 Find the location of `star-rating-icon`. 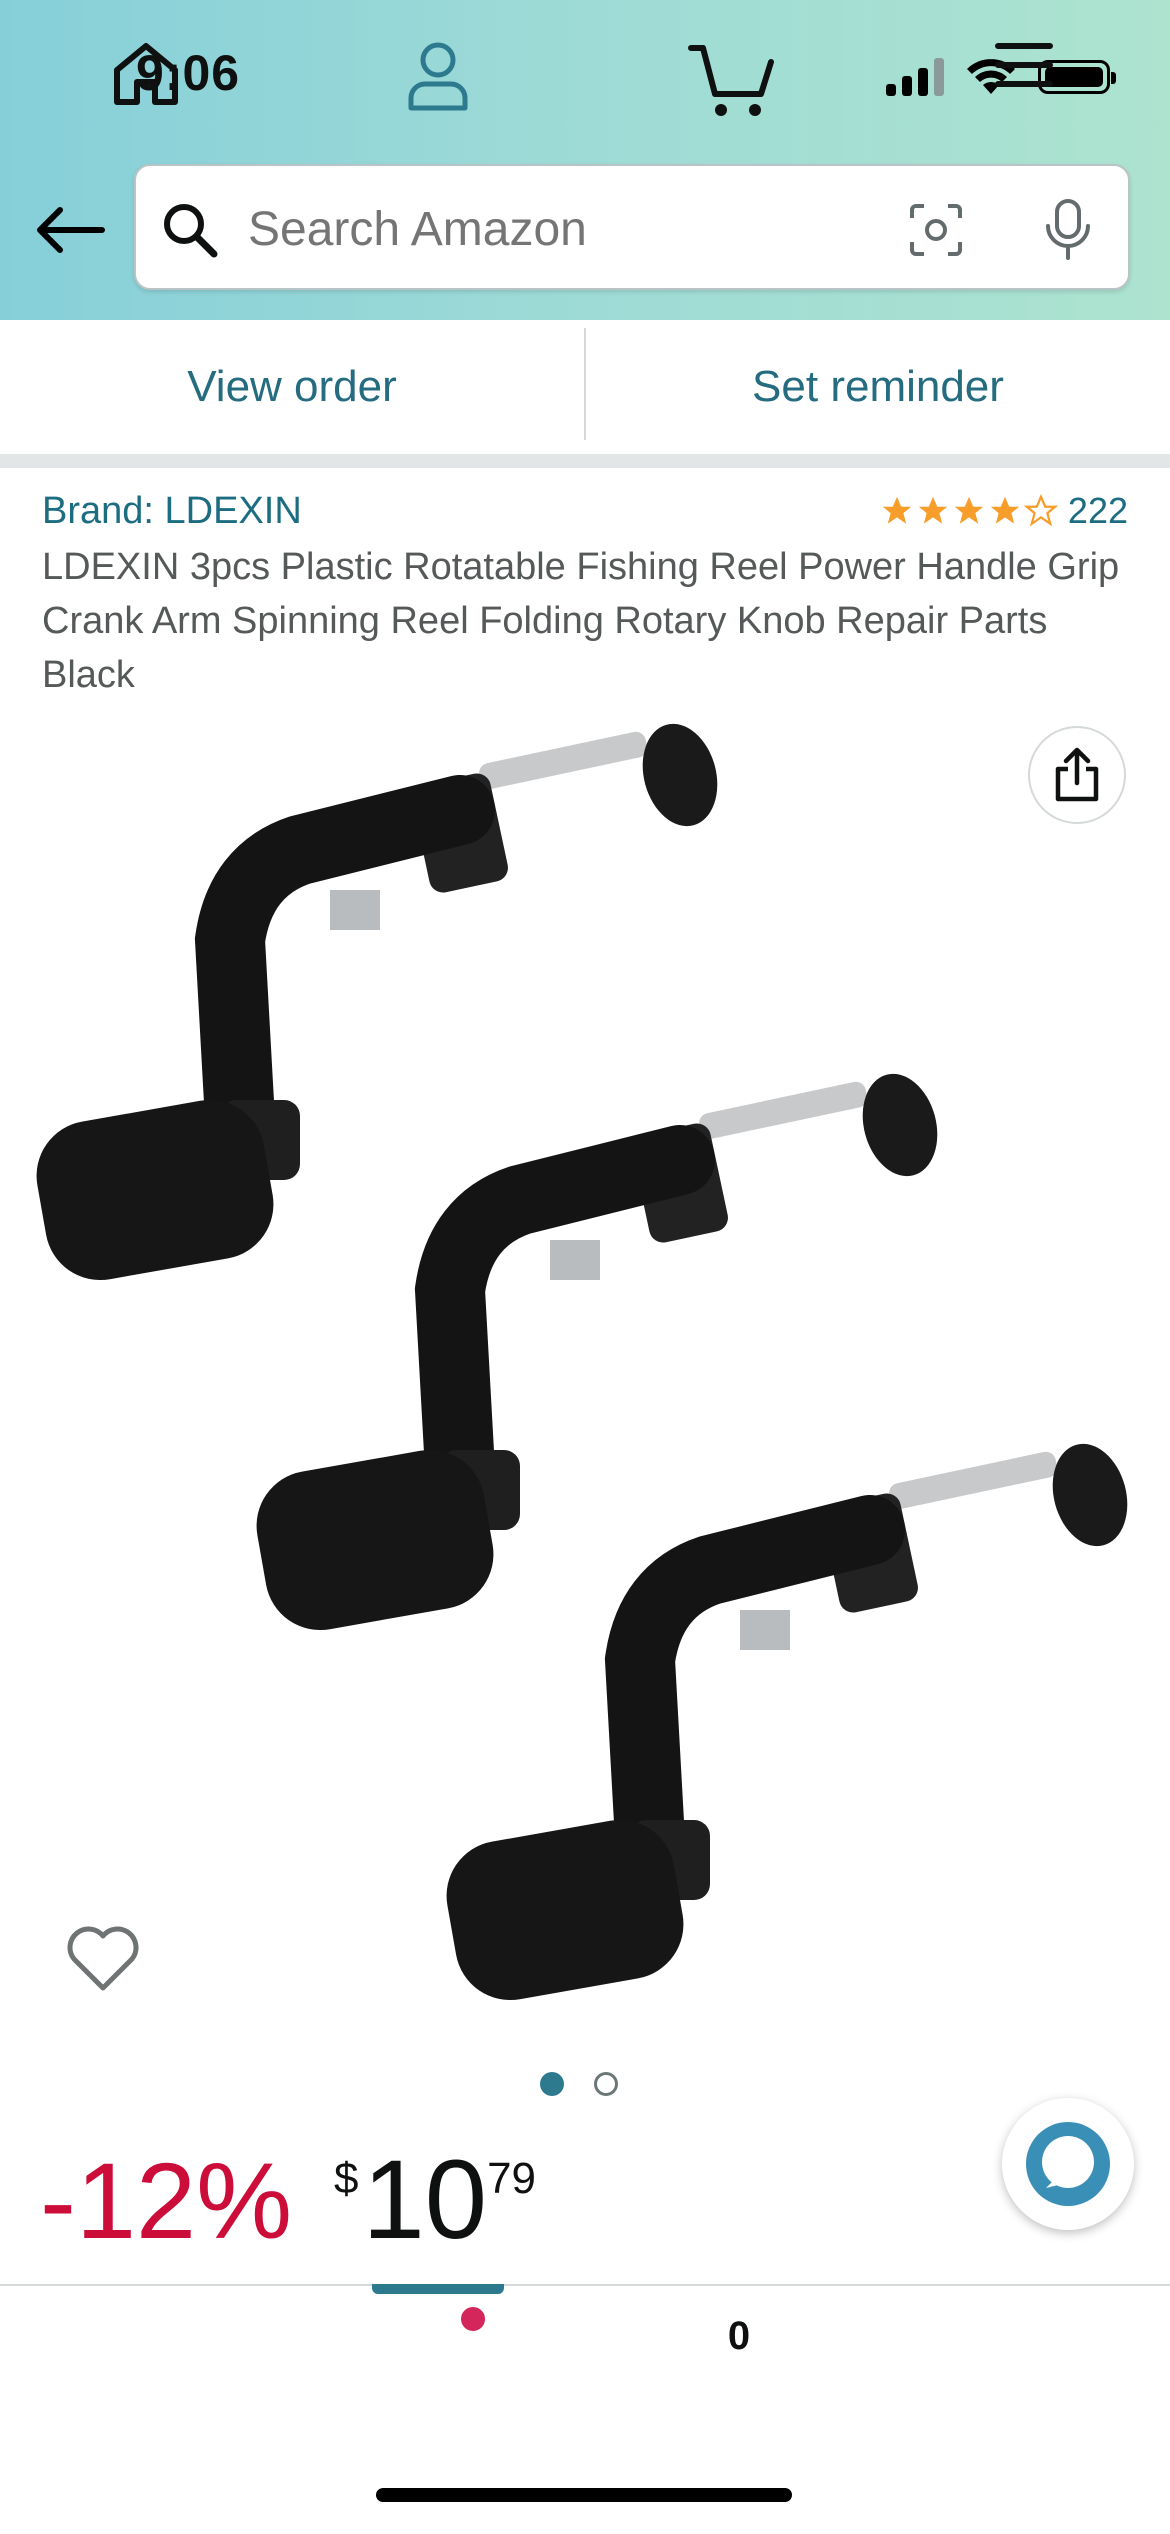

star-rating-icon is located at coordinates (969, 511).